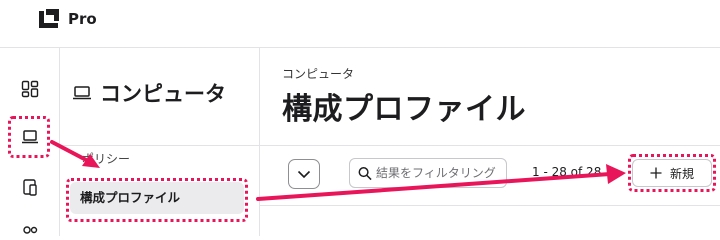 The image size is (720, 240). I want to click on app-logo-icon, so click(49, 18).